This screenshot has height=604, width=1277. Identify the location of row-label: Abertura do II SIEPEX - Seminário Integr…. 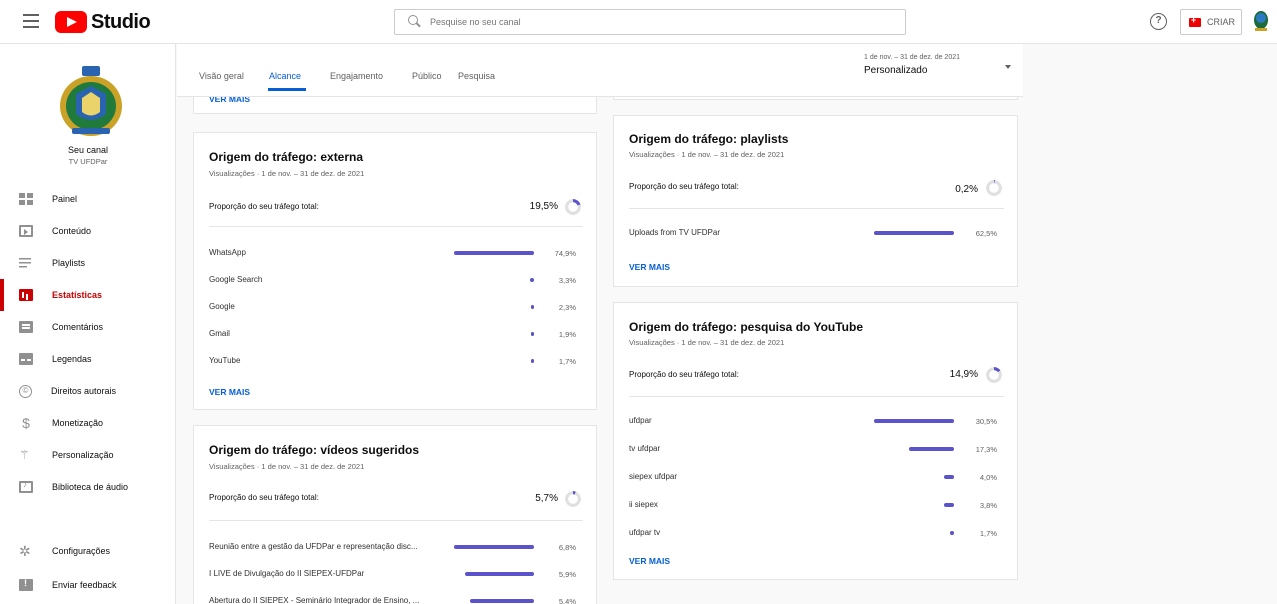
(324, 600).